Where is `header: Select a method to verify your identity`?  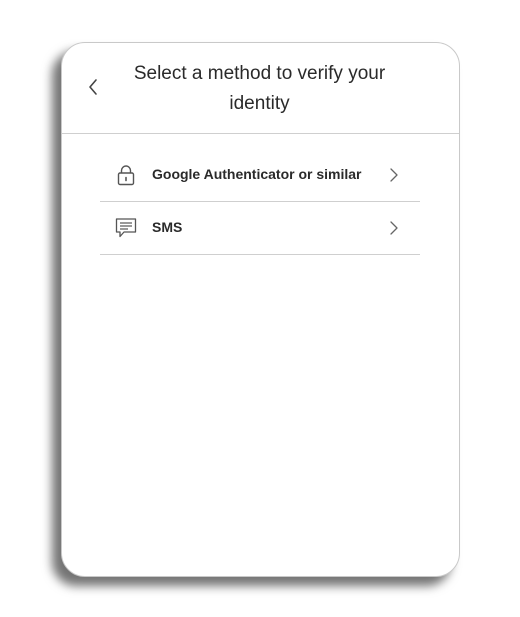
header: Select a method to verify your identity is located at coordinates (260, 88).